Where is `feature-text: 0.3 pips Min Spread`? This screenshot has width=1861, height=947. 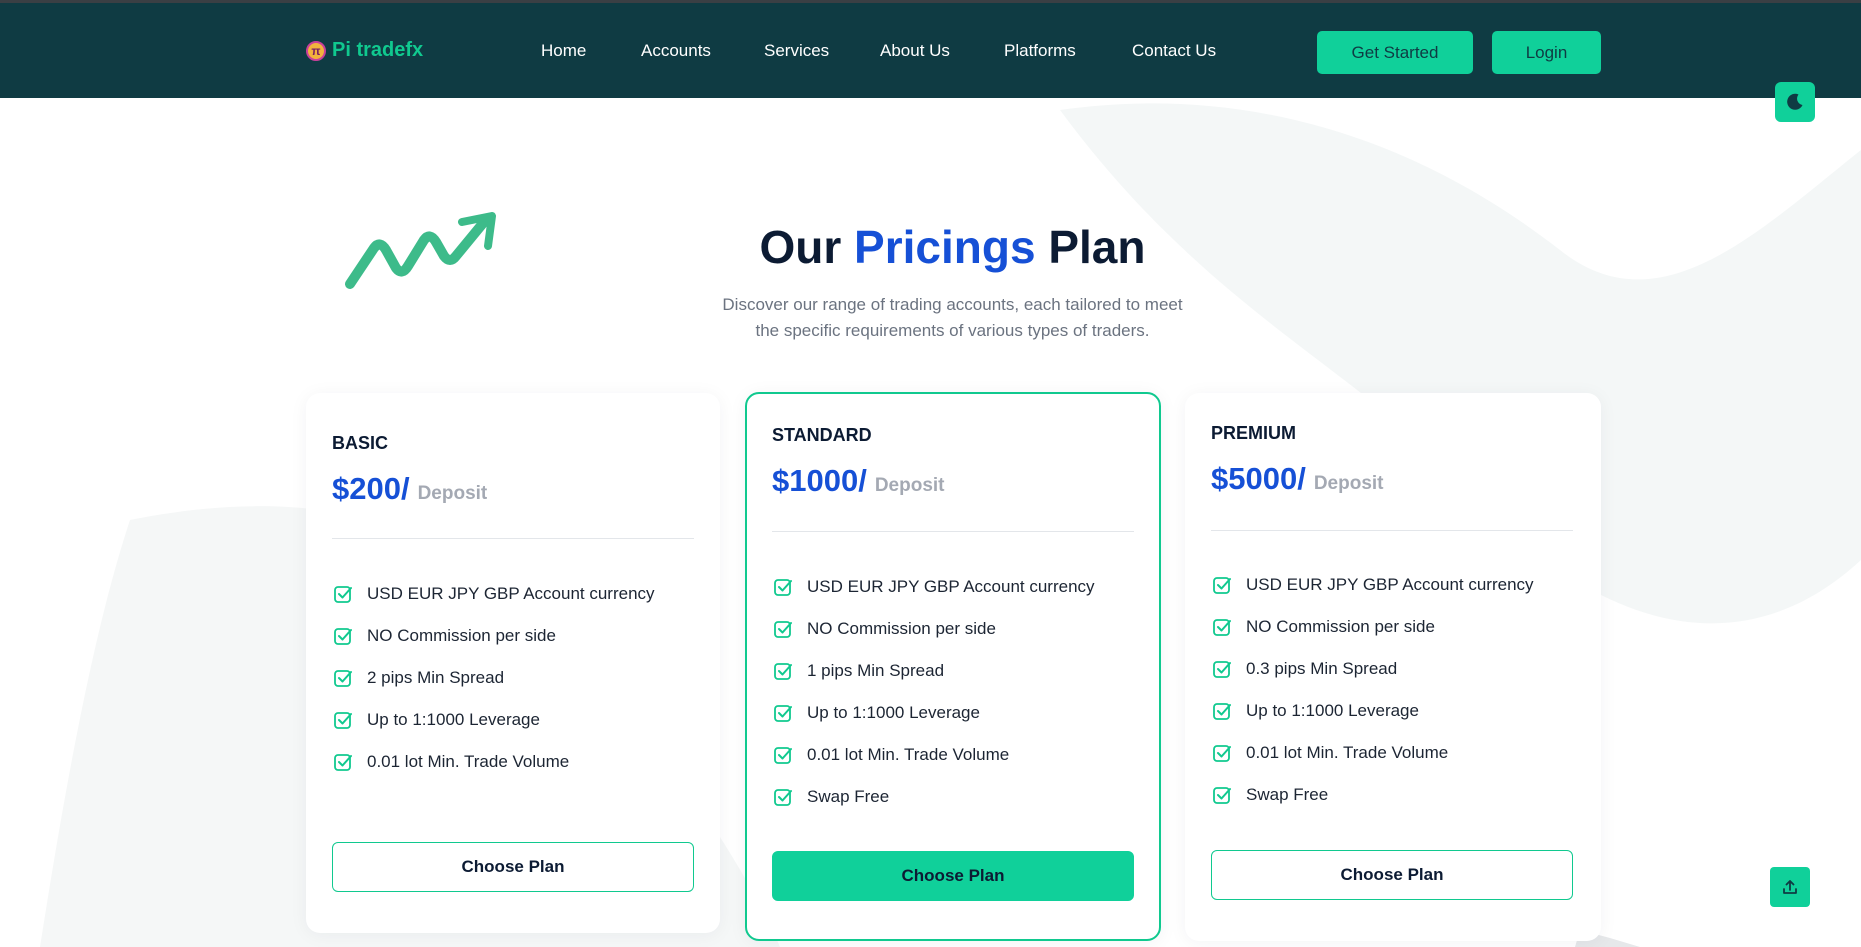
feature-text: 0.3 pips Min Spread is located at coordinates (1322, 668).